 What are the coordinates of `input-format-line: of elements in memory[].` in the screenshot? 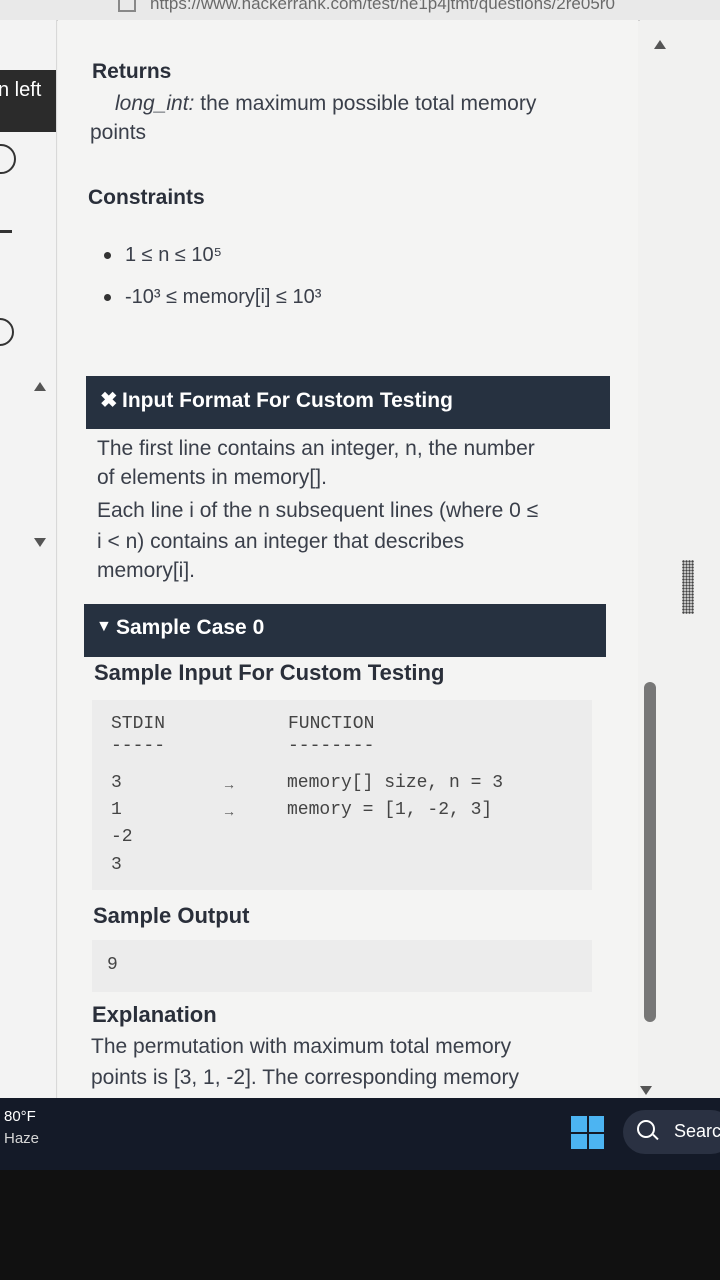 It's located at (212, 477).